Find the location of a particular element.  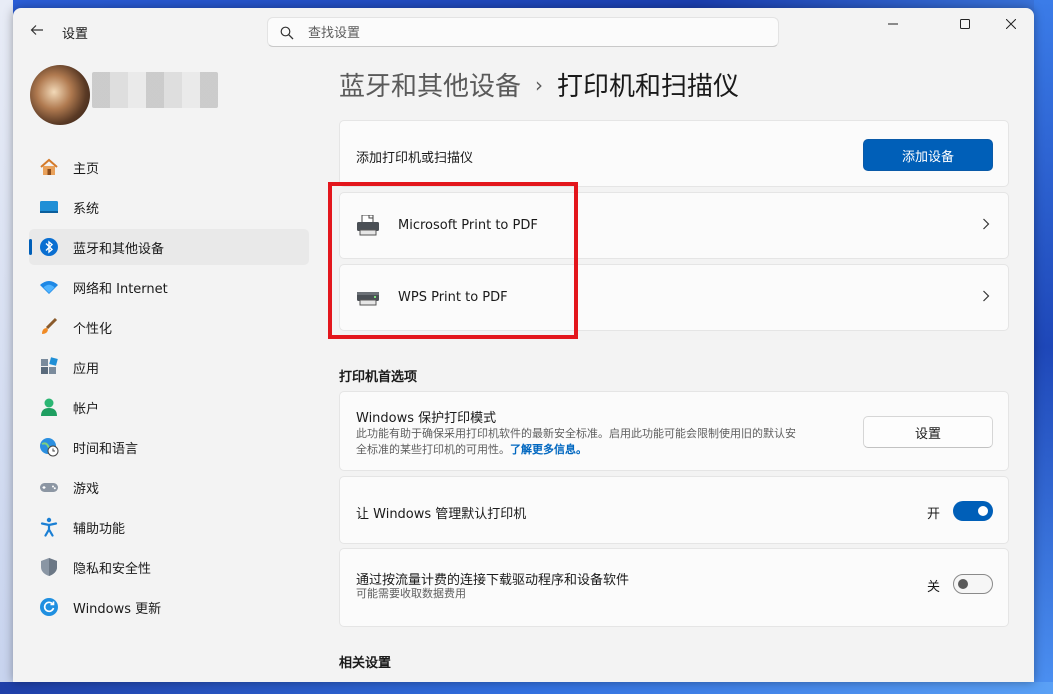

bluetooth-icon is located at coordinates (49, 247).